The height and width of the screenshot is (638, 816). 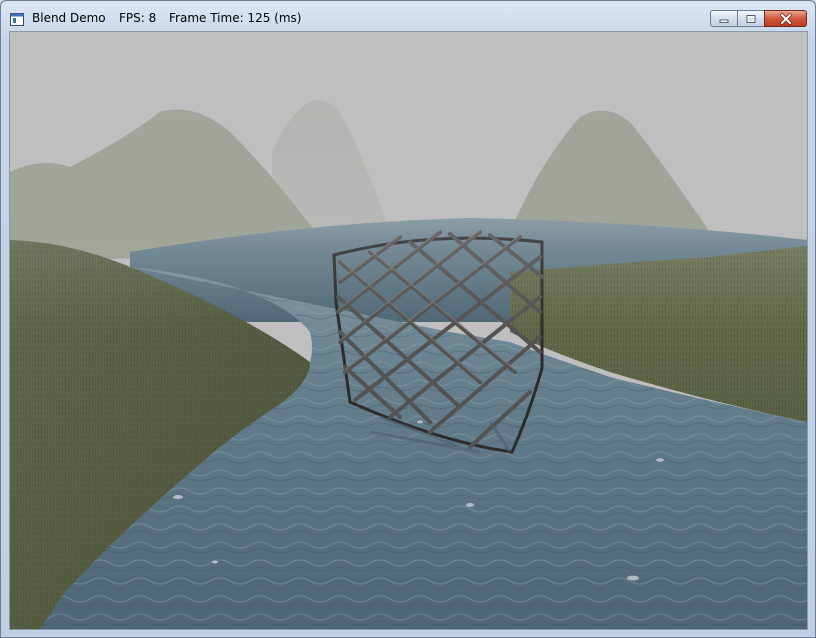 I want to click on close-icon, so click(x=785, y=18).